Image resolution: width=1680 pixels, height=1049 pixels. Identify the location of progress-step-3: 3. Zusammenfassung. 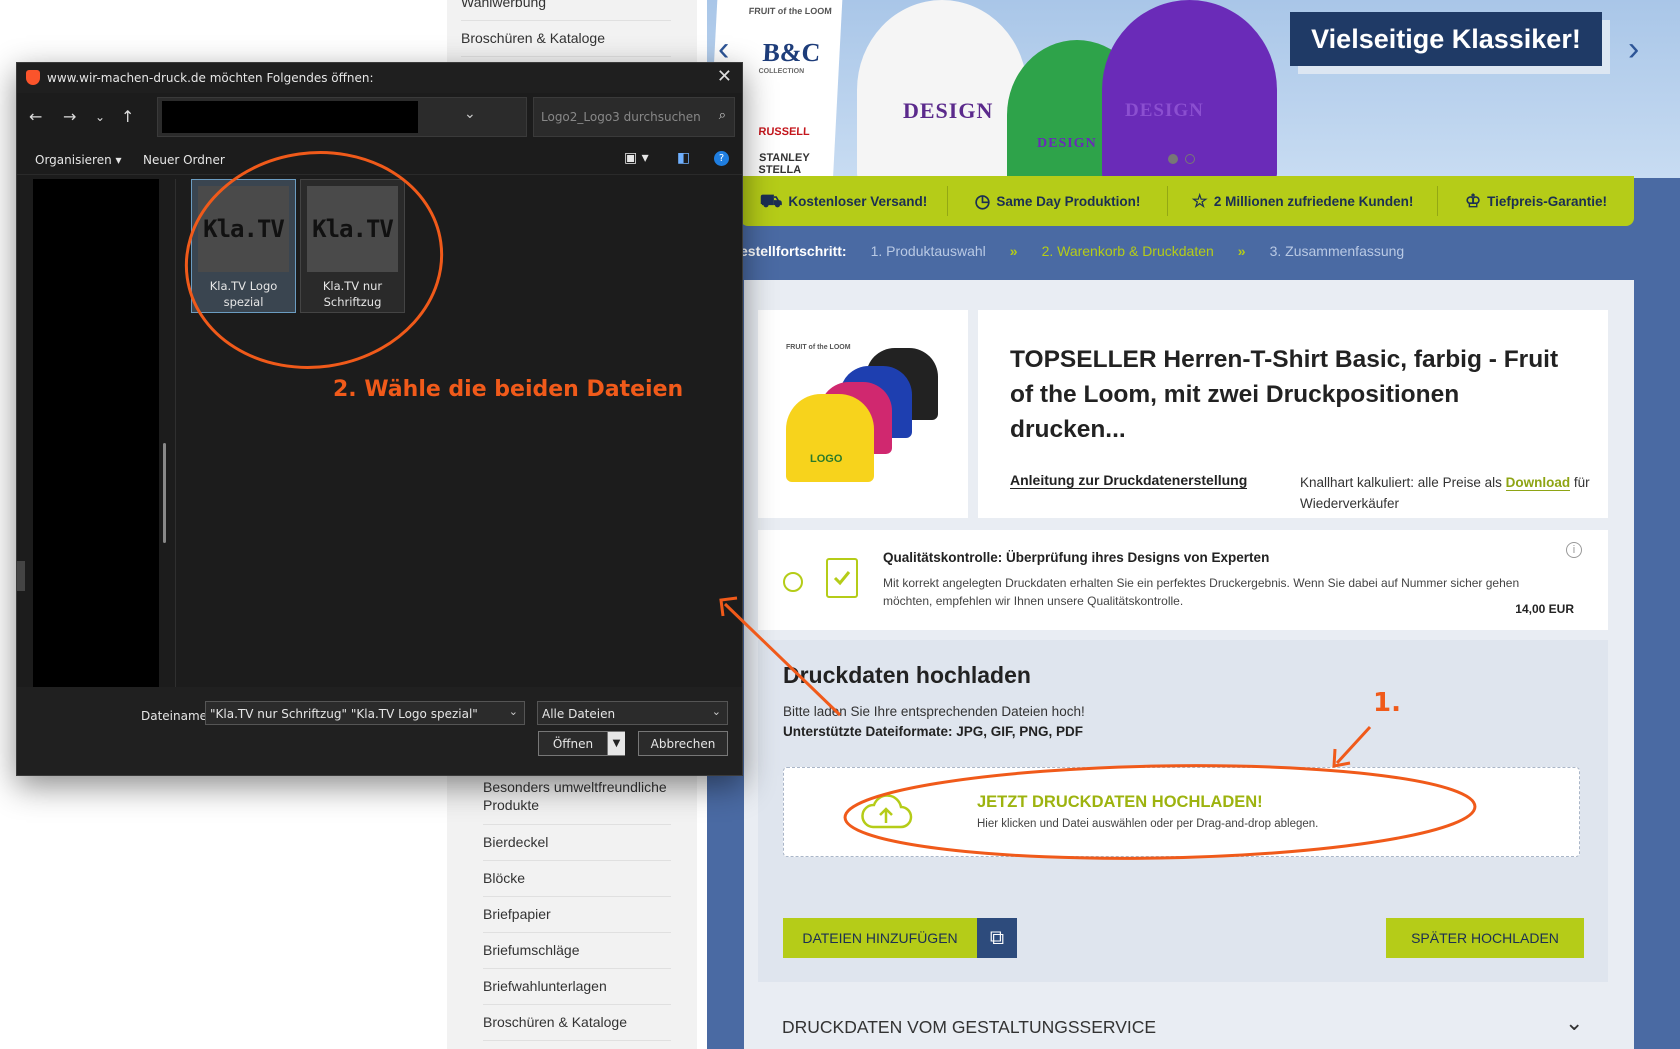
(1337, 251).